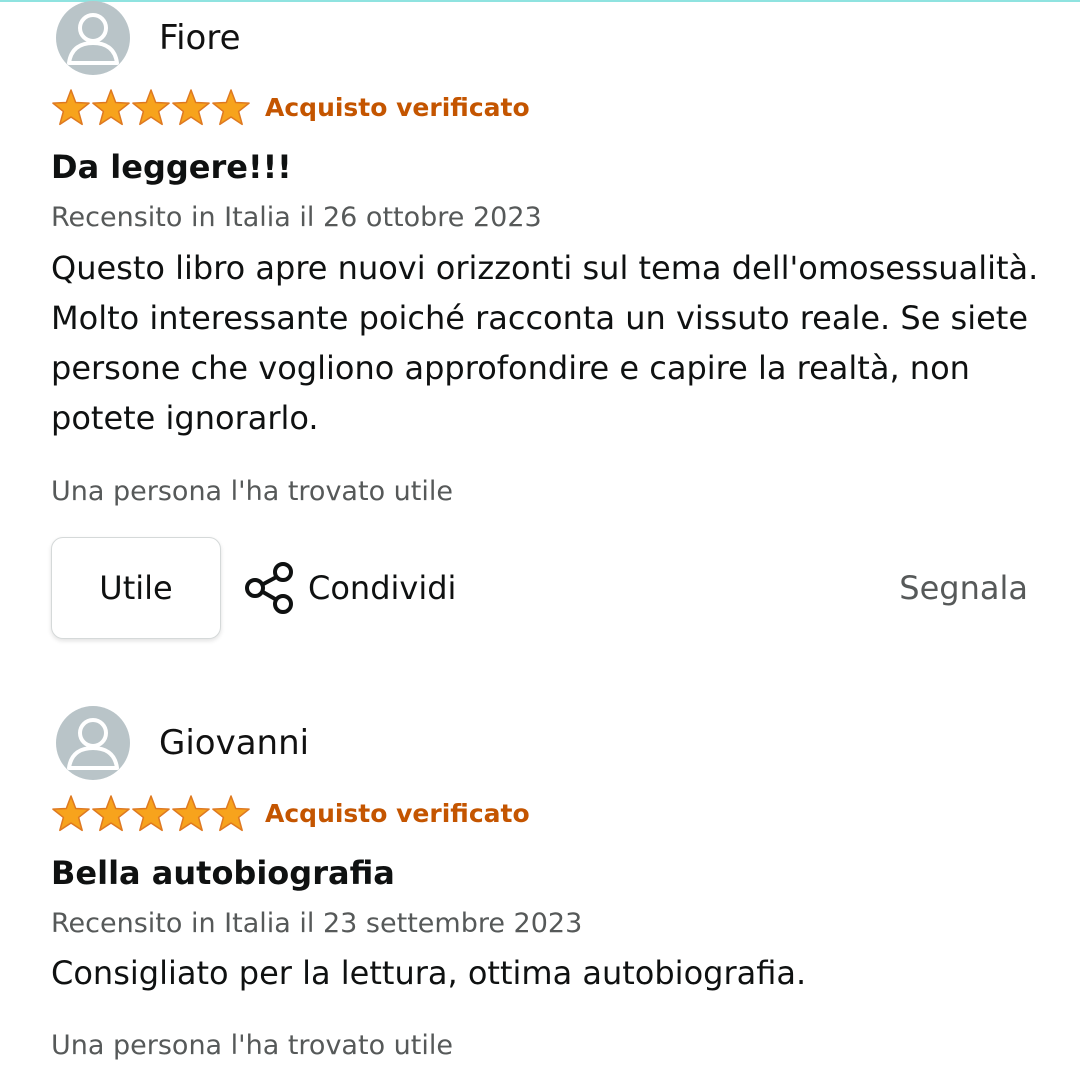 The image size is (1080, 1080). What do you see at coordinates (223, 873) in the screenshot?
I see `review-title: Bella autobiografia` at bounding box center [223, 873].